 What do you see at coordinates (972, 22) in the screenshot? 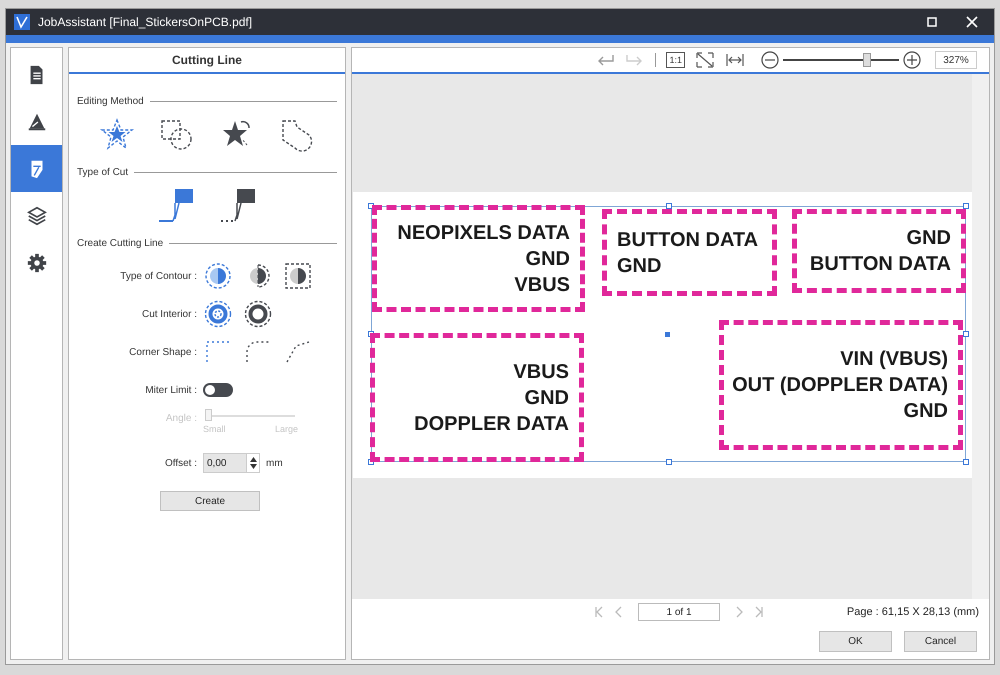
I see `close-icon` at bounding box center [972, 22].